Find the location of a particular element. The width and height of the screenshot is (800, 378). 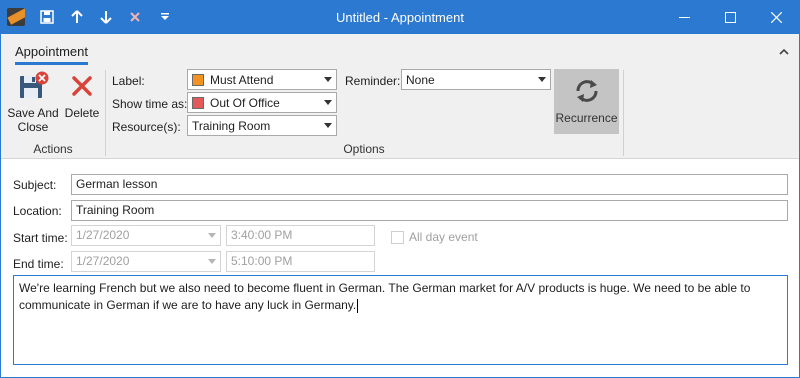

arrow-up-icon is located at coordinates (77, 16).